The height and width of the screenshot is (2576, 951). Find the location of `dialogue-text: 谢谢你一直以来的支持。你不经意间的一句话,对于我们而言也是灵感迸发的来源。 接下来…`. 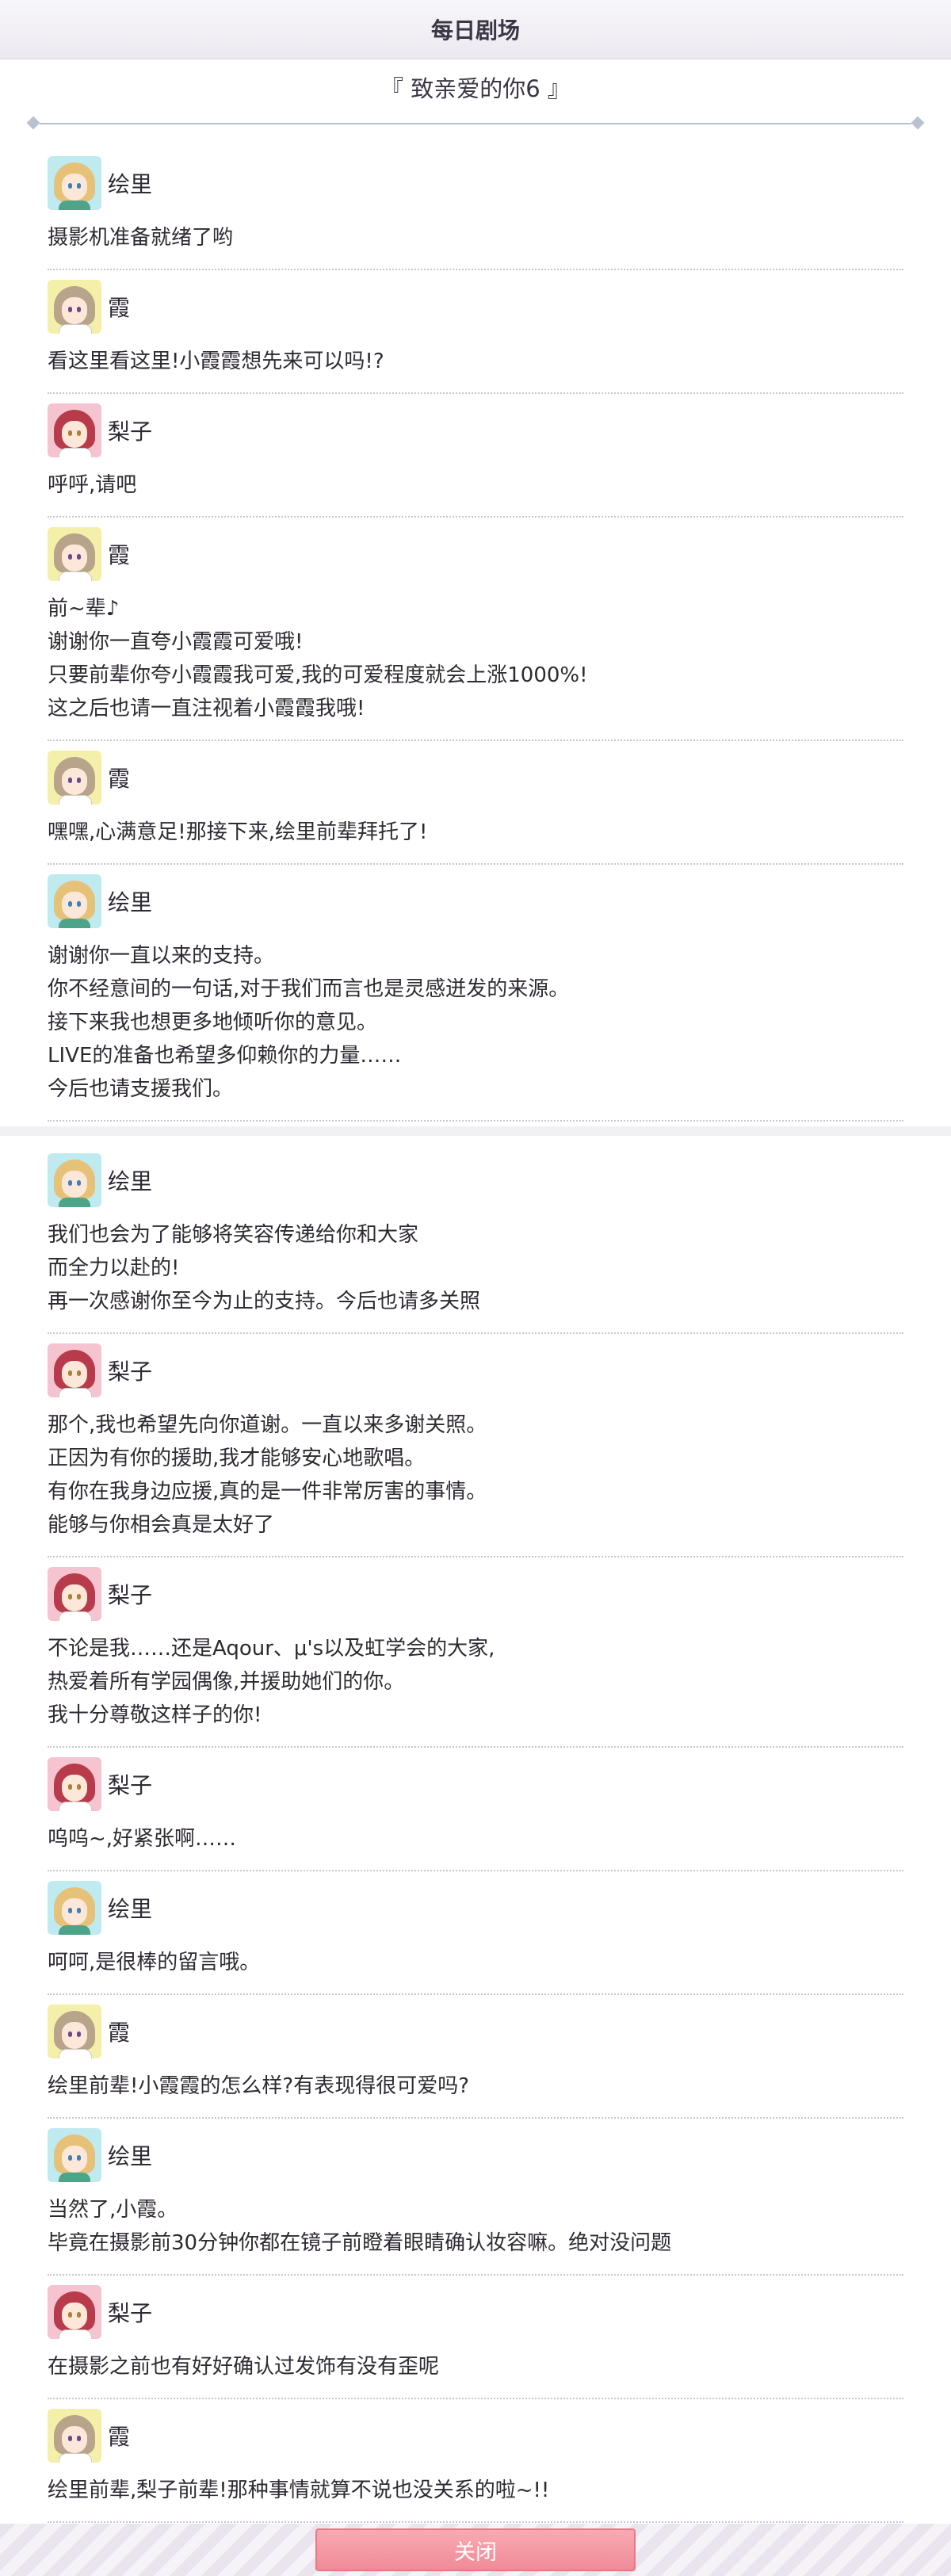

dialogue-text: 谢谢你一直以来的支持。你不经意间的一句话,对于我们而言也是灵感迸发的来源。 接下来… is located at coordinates (475, 1022).